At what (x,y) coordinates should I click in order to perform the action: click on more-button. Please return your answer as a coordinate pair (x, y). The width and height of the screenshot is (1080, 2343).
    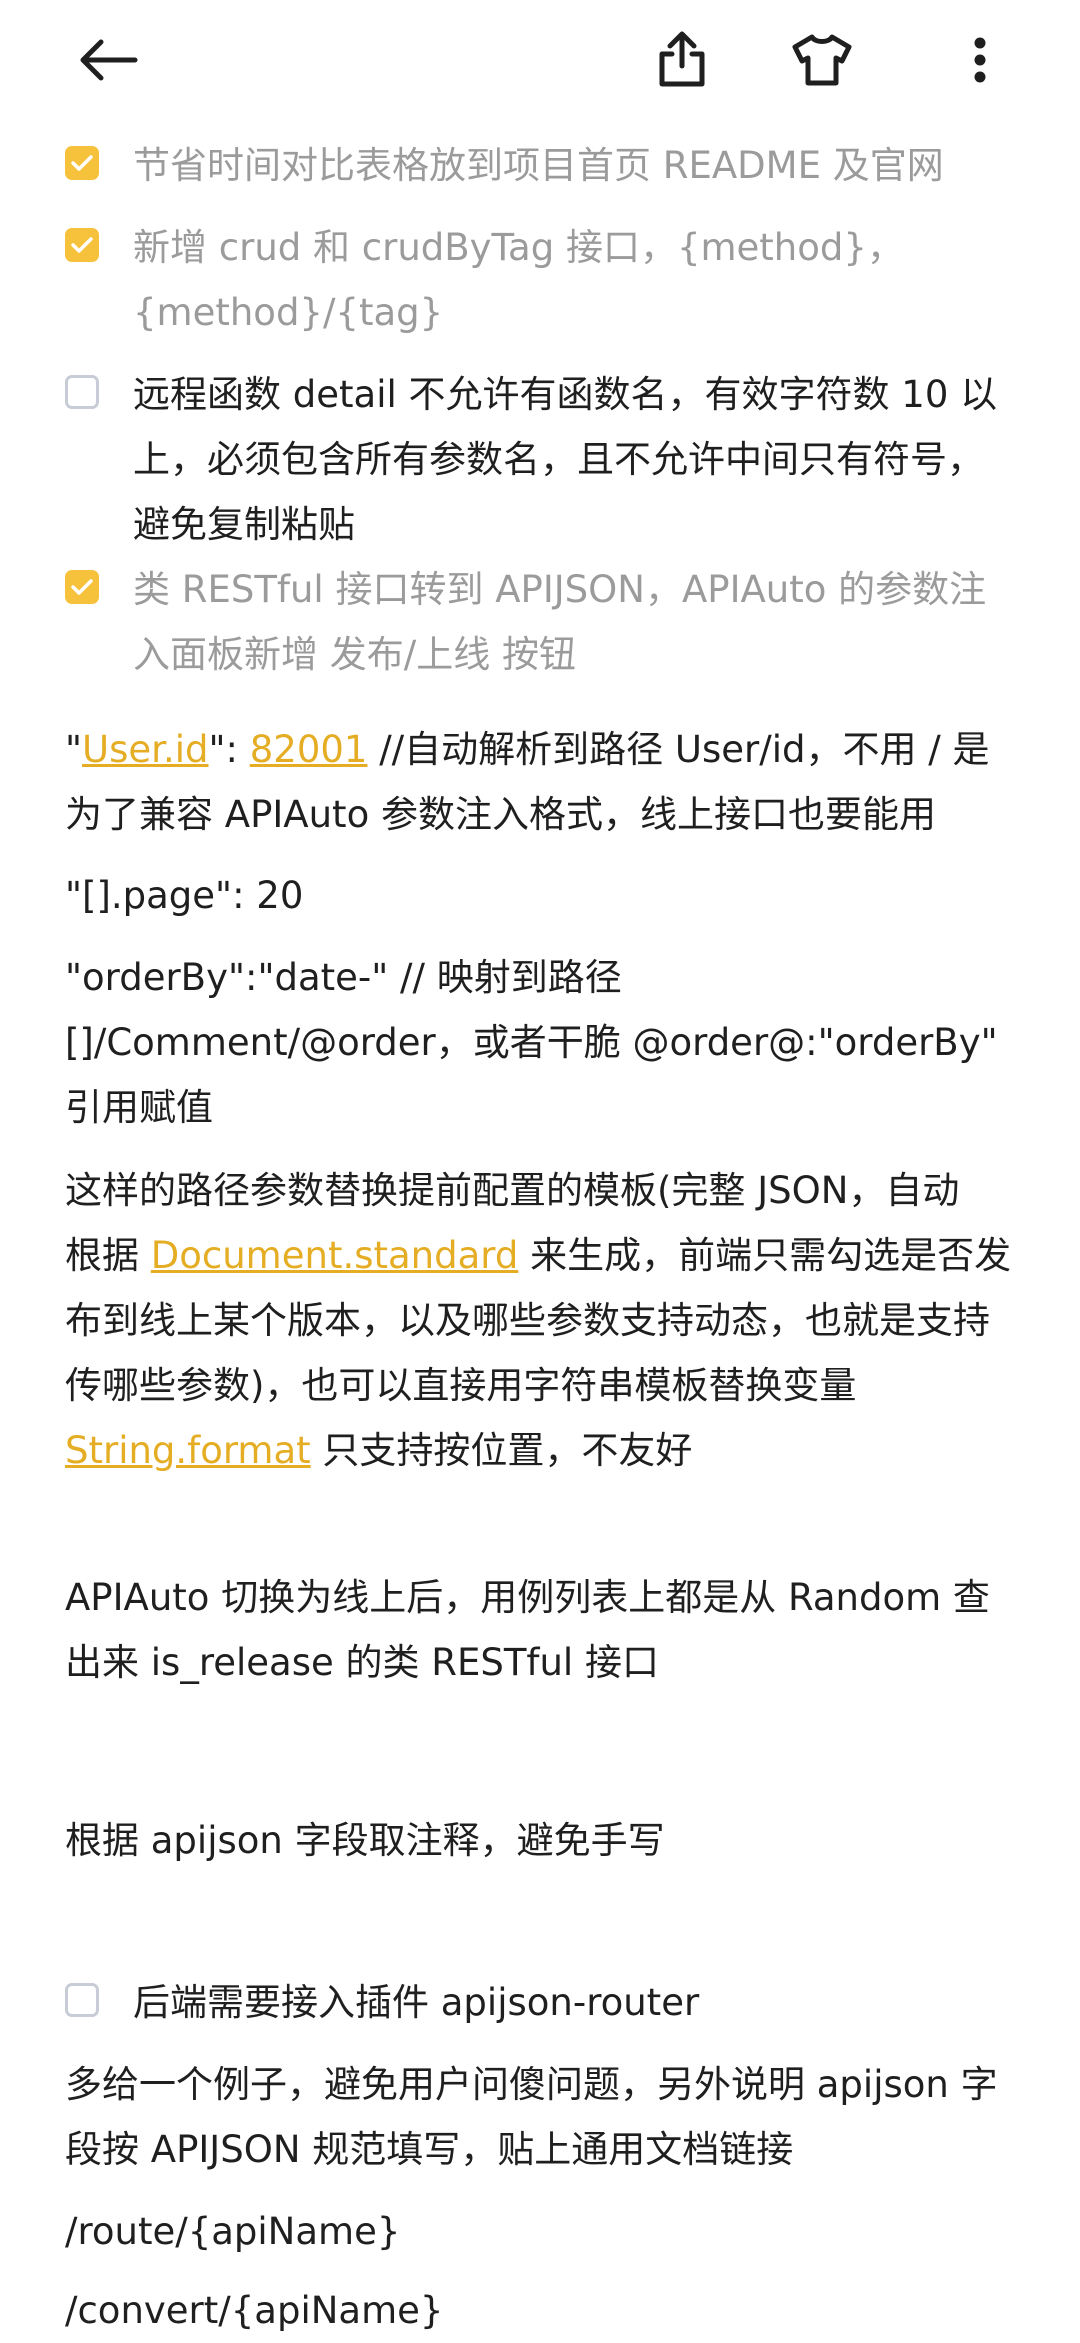
    Looking at the image, I should click on (980, 60).